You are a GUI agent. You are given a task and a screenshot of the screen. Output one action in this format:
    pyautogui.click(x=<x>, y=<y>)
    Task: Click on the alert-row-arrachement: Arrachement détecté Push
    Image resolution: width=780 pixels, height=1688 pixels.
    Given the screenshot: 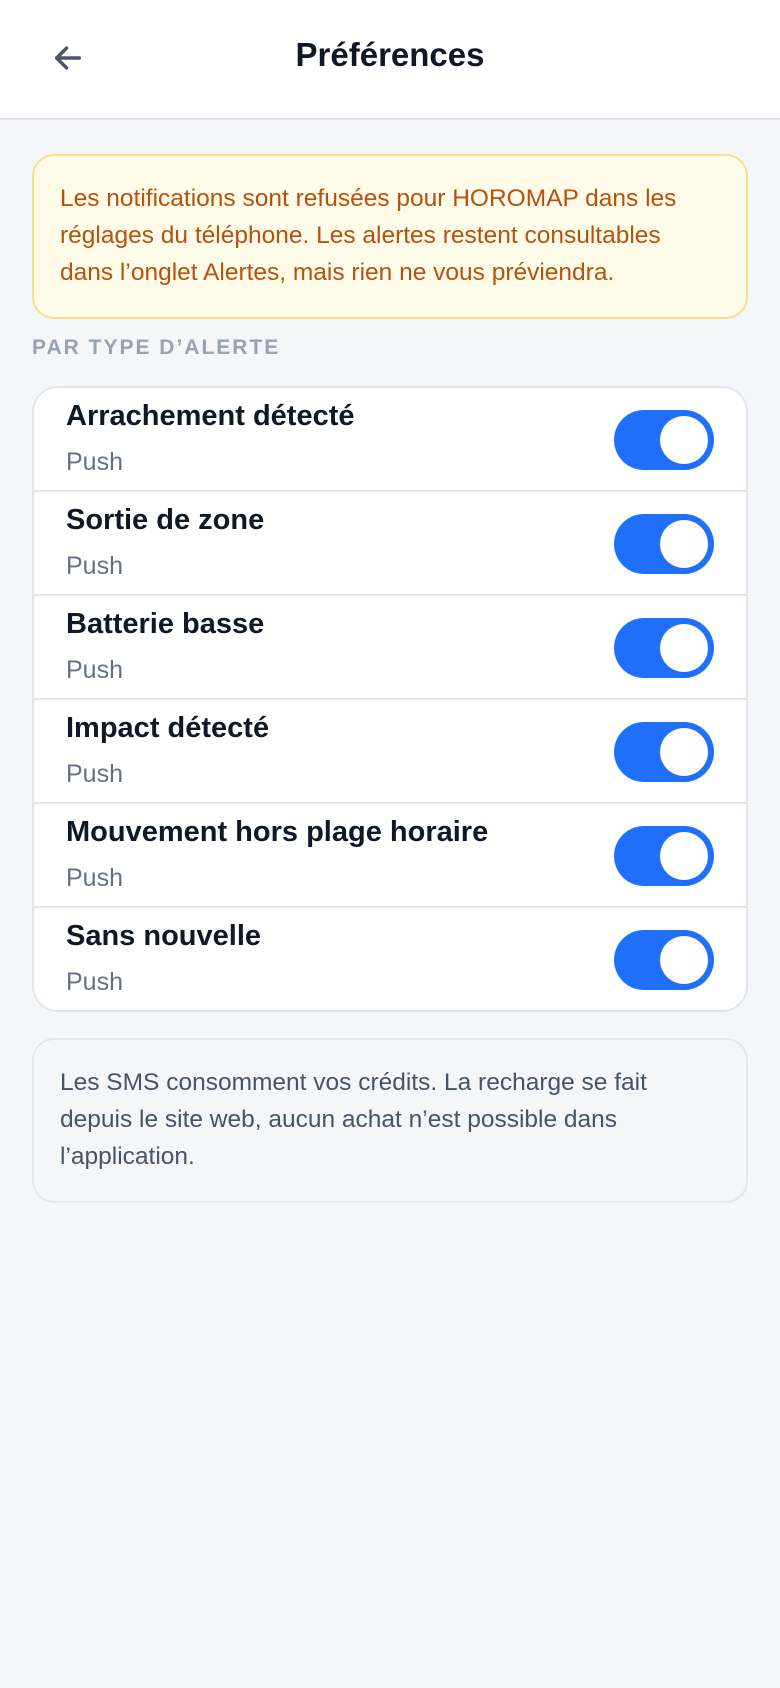 What is the action you would take?
    pyautogui.click(x=390, y=440)
    